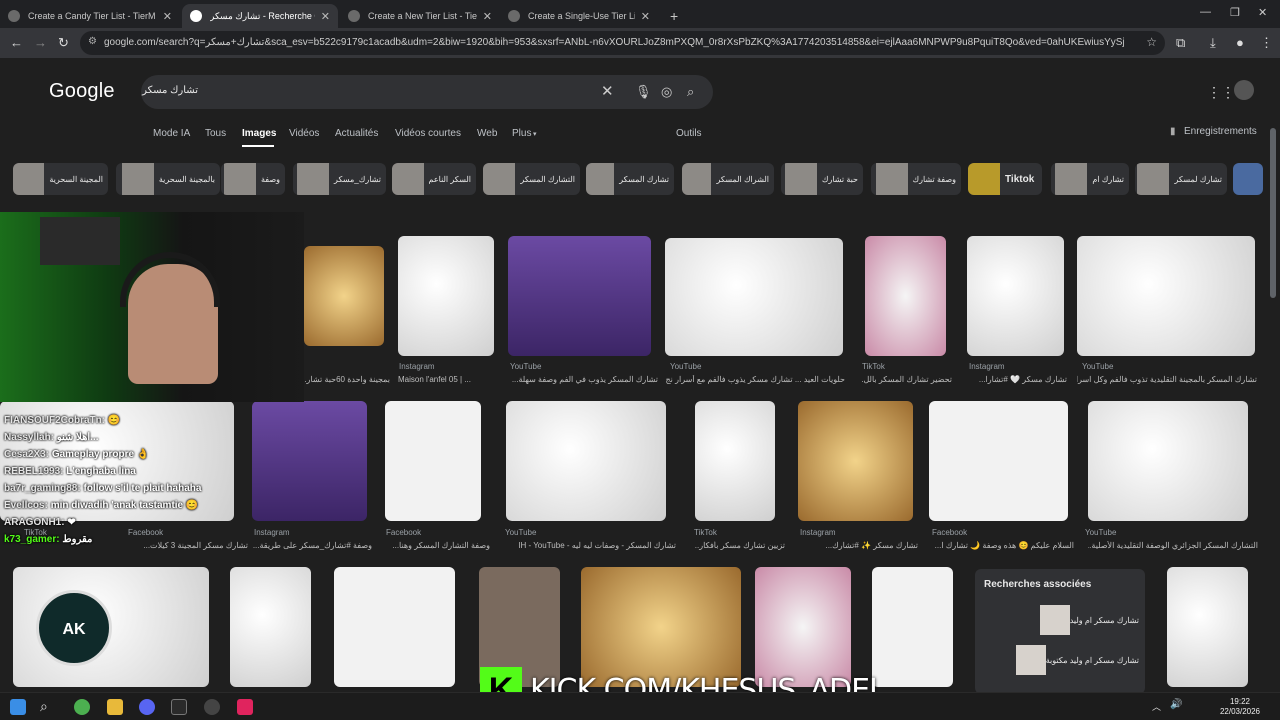  I want to click on volume-icon: 🔊, so click(1176, 704).